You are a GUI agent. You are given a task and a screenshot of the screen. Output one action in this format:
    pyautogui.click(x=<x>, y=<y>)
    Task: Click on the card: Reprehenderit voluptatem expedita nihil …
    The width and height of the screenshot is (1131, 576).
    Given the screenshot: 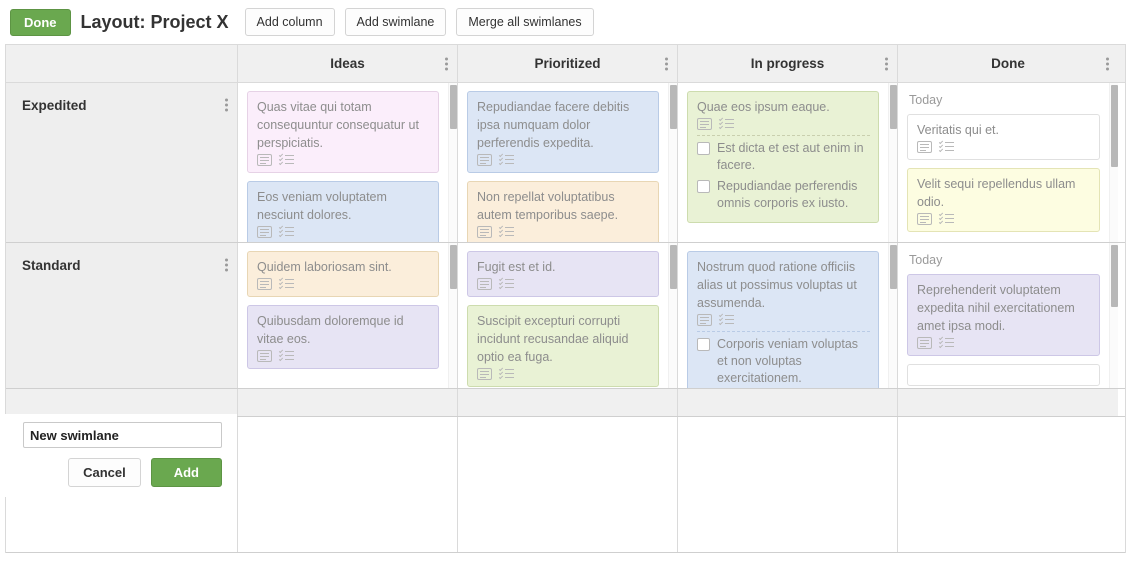 What is the action you would take?
    pyautogui.click(x=1003, y=315)
    